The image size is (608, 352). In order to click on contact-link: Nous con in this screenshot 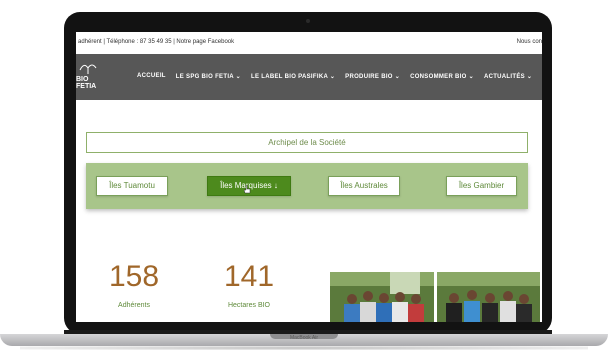, I will do `click(529, 42)`.